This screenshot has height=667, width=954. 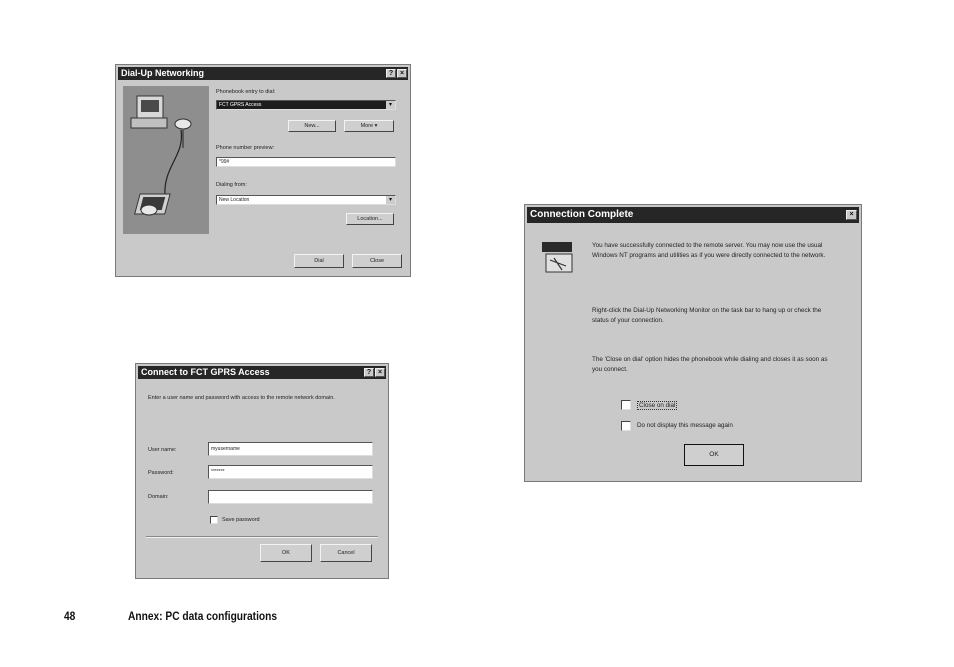 I want to click on password-label: Password:, so click(x=161, y=473).